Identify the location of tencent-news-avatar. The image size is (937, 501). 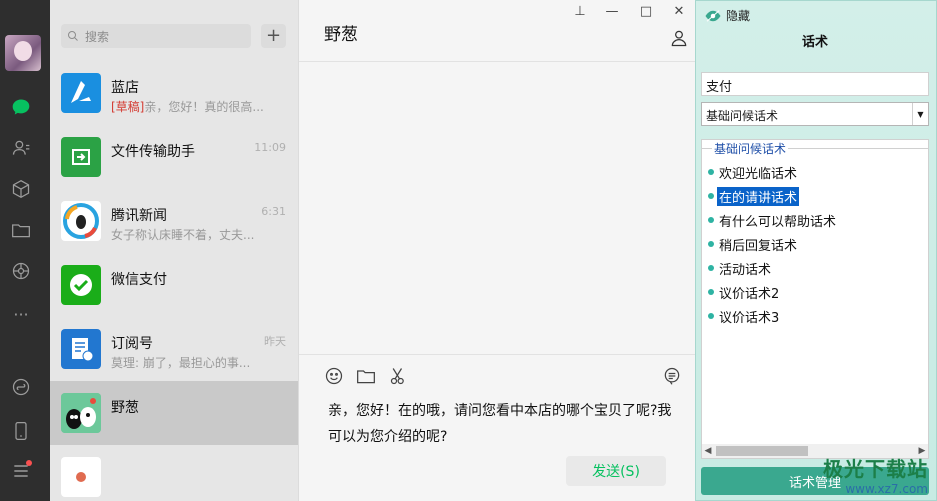
(81, 221).